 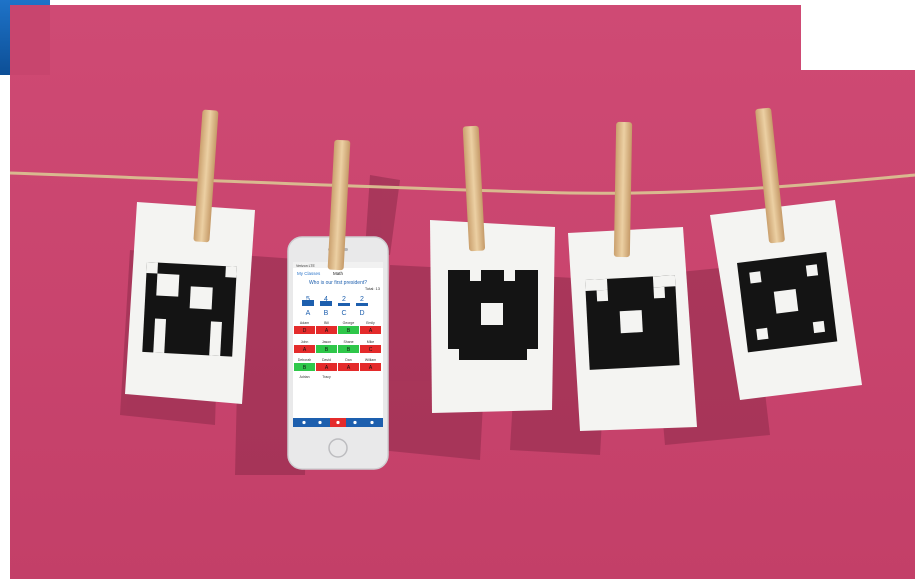 What do you see at coordinates (370, 360) in the screenshot?
I see `student-name: William` at bounding box center [370, 360].